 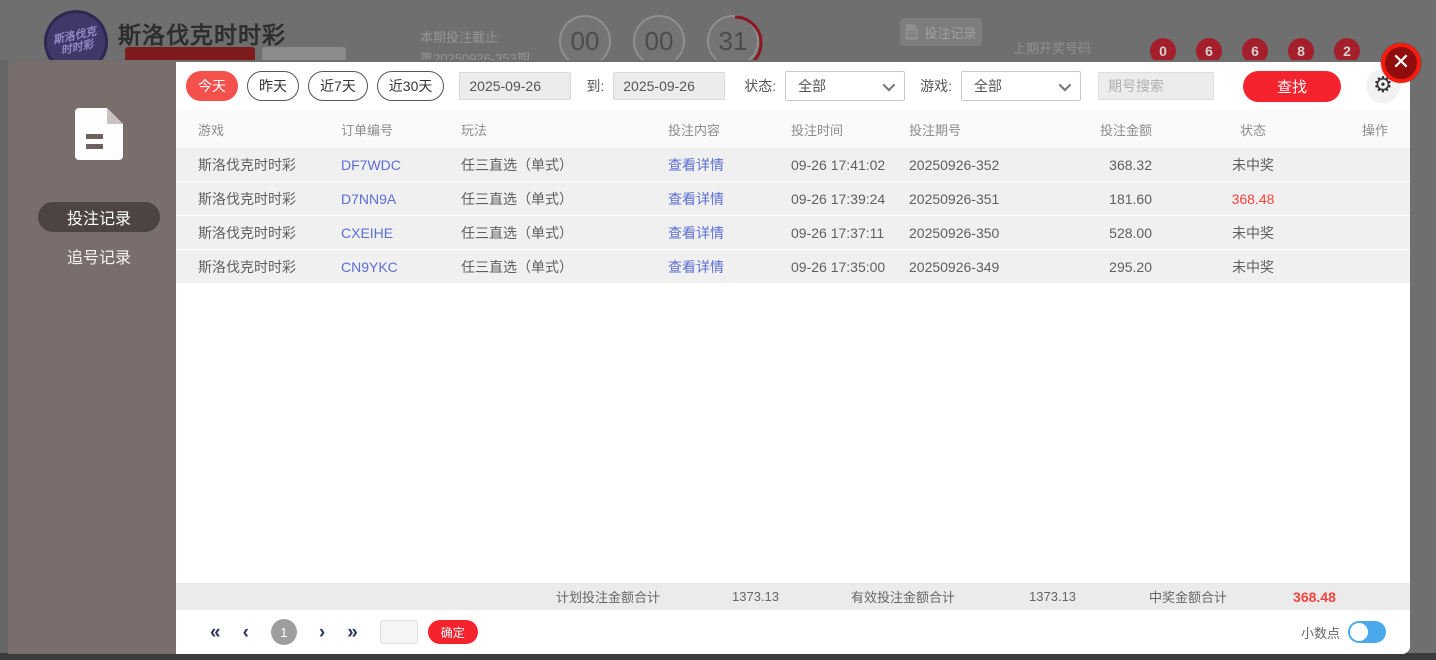 I want to click on cell-period: 20250926-351, so click(x=954, y=198).